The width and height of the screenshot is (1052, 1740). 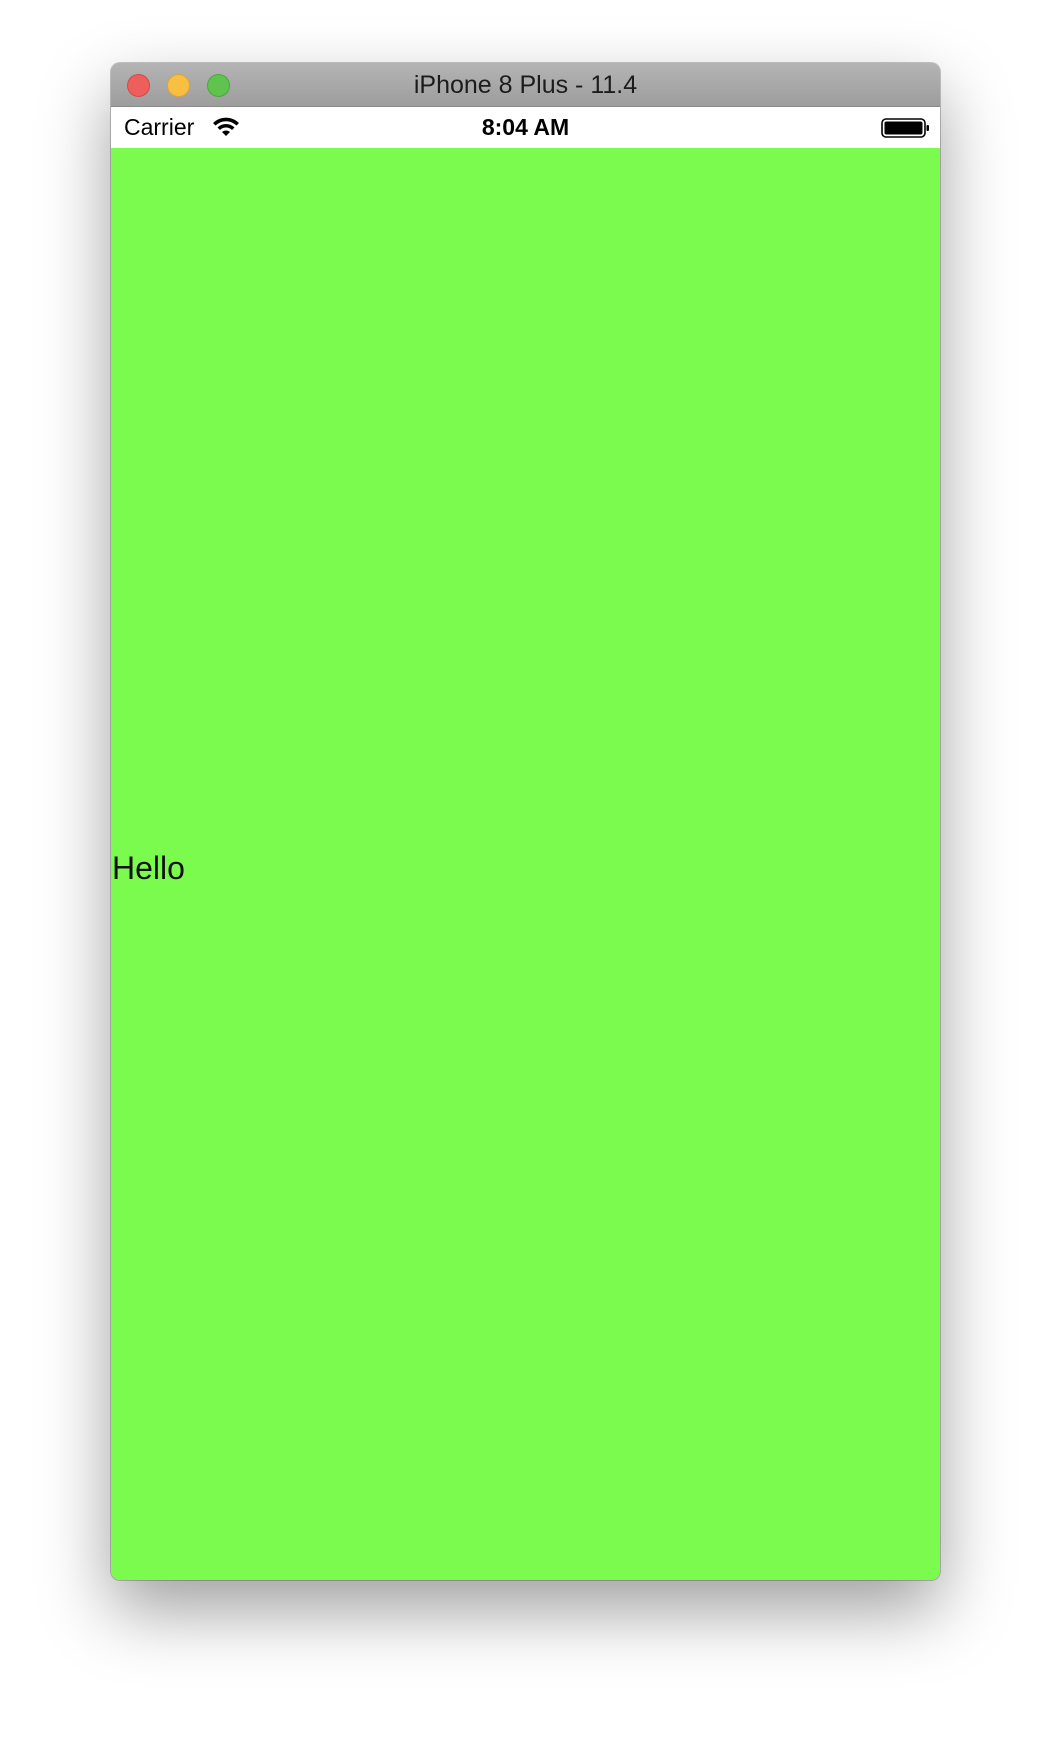 I want to click on window-title: iPhone 8 Plus - 11.4, so click(x=525, y=85).